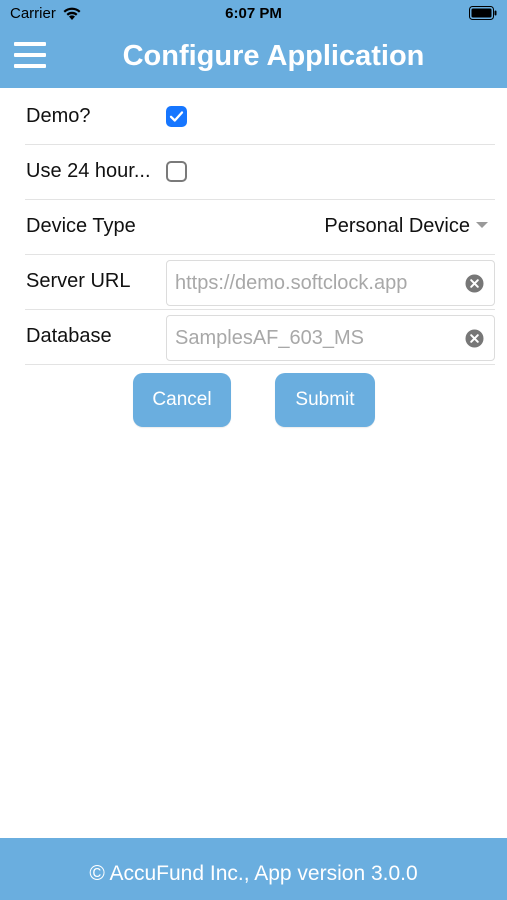  I want to click on server-url-field, so click(330, 283).